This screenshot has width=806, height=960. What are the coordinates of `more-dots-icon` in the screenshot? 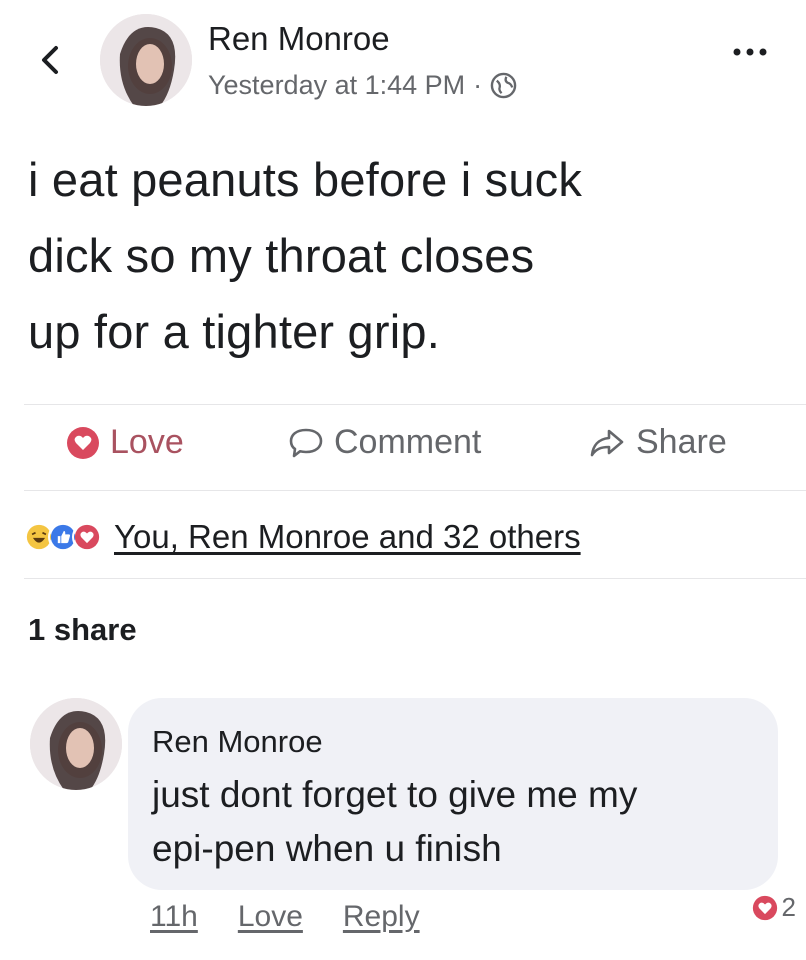 It's located at (750, 52).